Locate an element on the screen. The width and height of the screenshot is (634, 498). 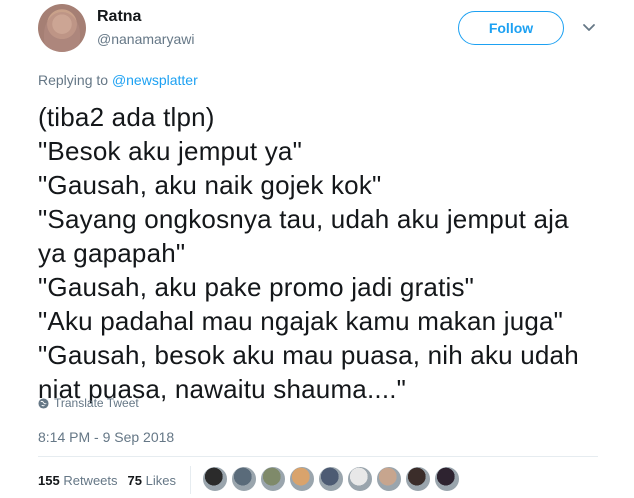
tweet-line: "Besok aku jemput ya" is located at coordinates (170, 151).